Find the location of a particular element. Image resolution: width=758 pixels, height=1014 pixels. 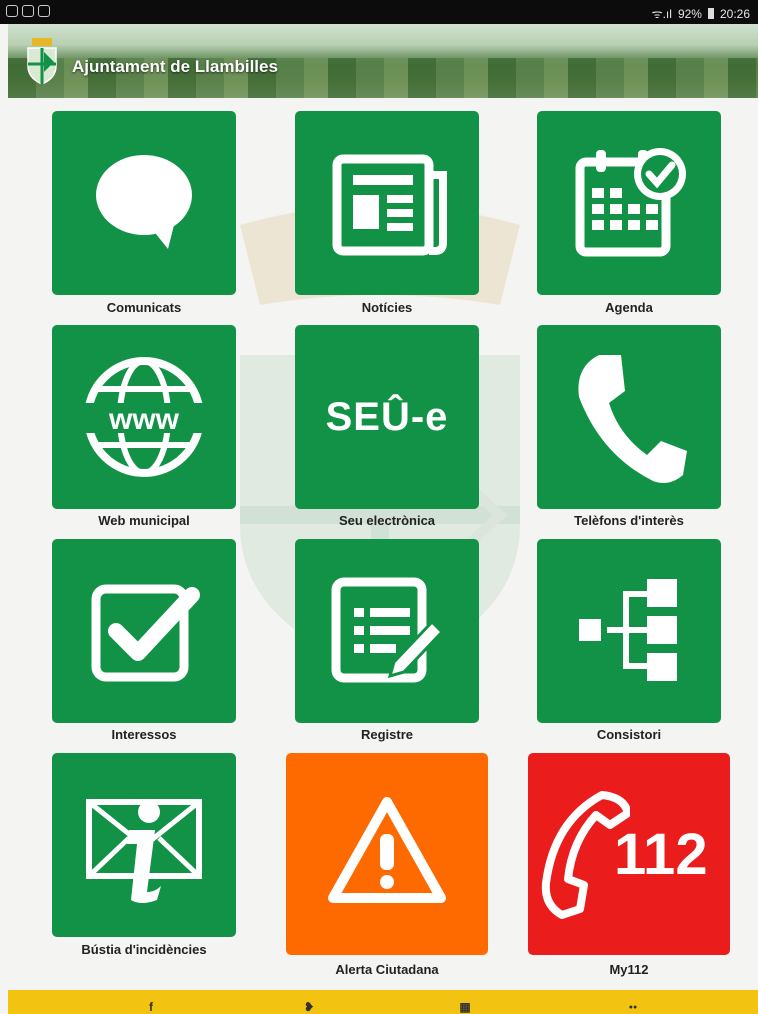

web-municipal-button: www is located at coordinates (144, 417).